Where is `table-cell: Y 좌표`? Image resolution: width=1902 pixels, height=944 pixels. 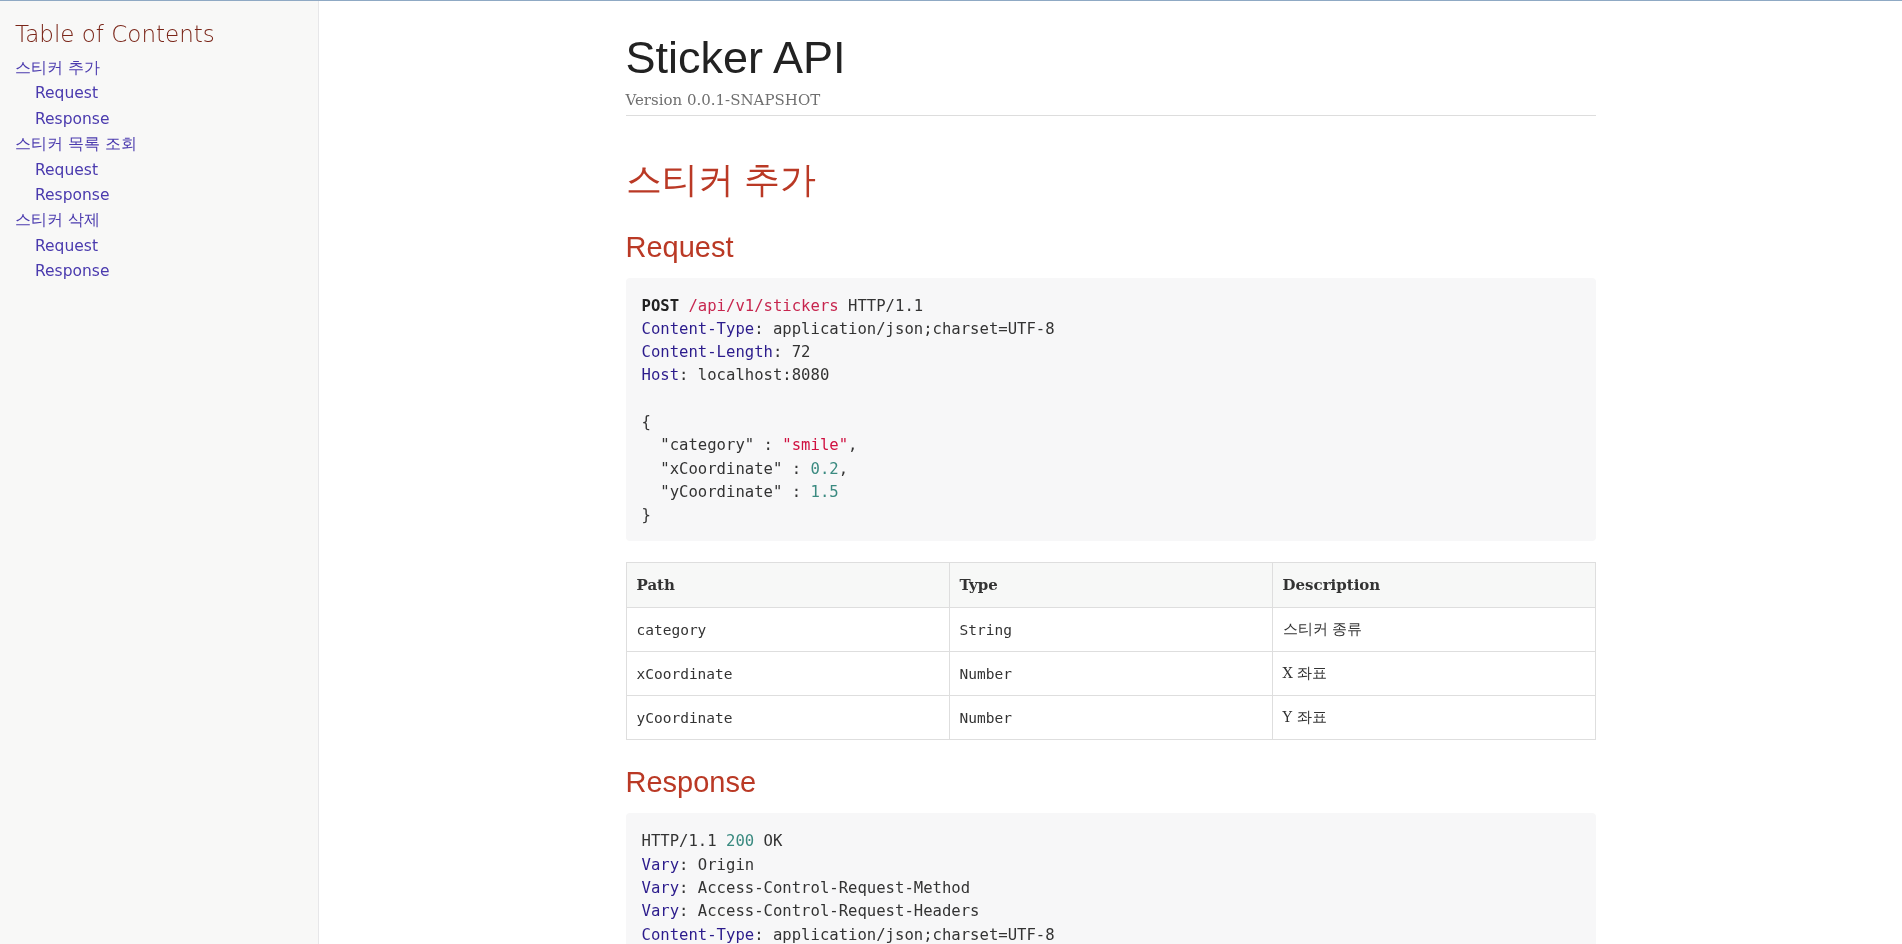
table-cell: Y 좌표 is located at coordinates (1433, 717).